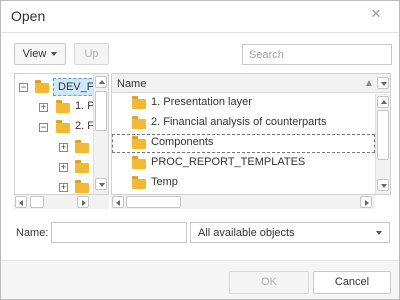  I want to click on list-vertical-scrollbar, so click(382, 144).